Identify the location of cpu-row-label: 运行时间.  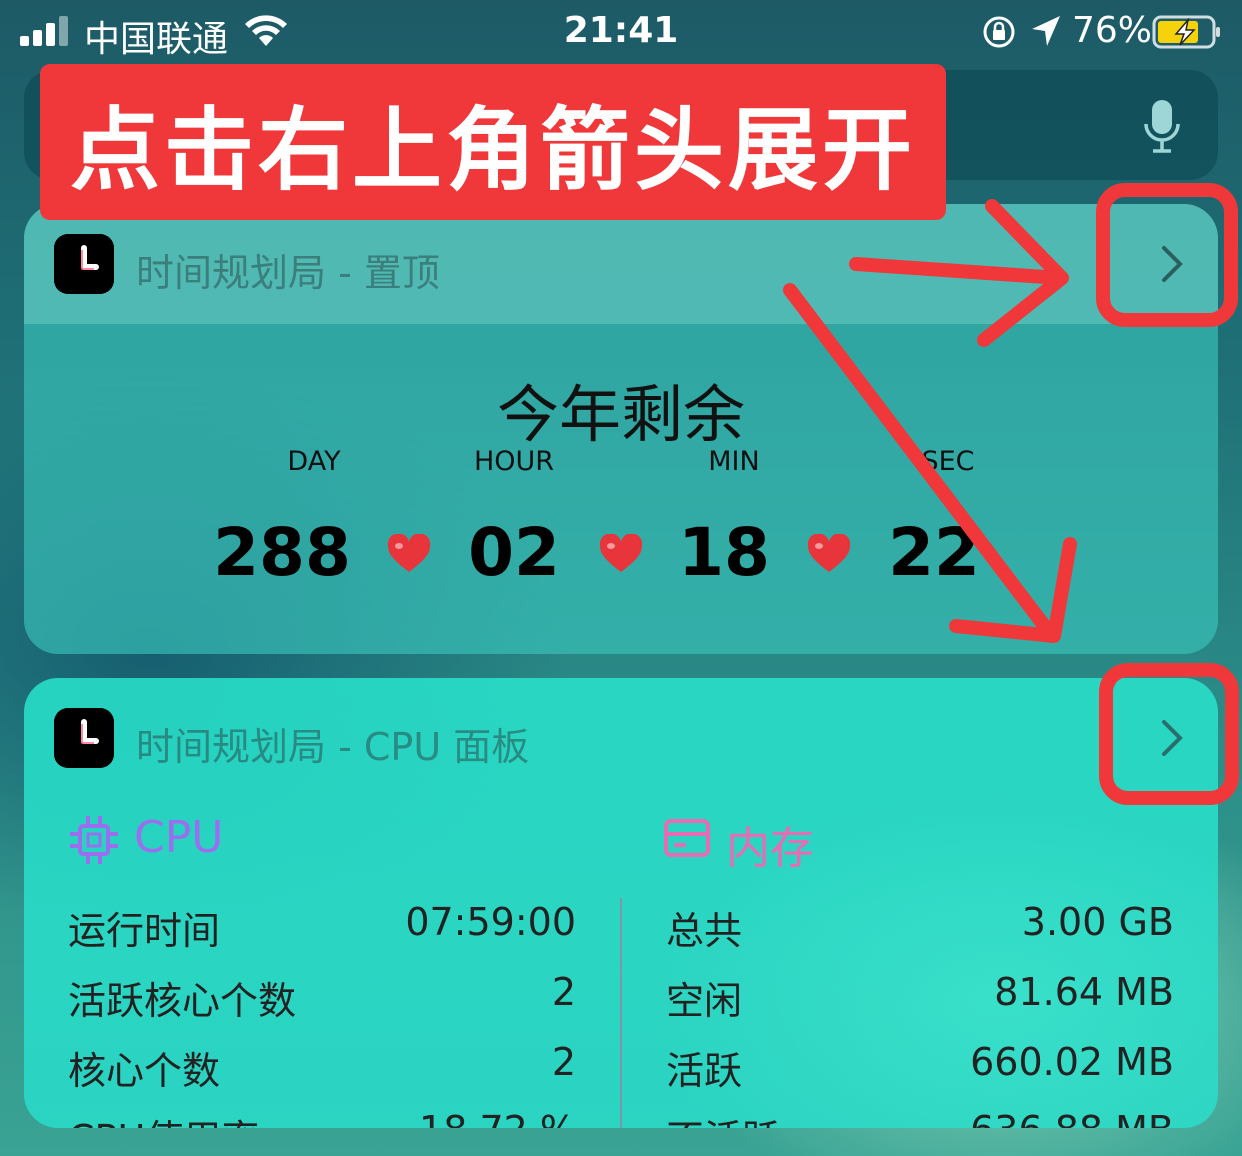
(144, 931).